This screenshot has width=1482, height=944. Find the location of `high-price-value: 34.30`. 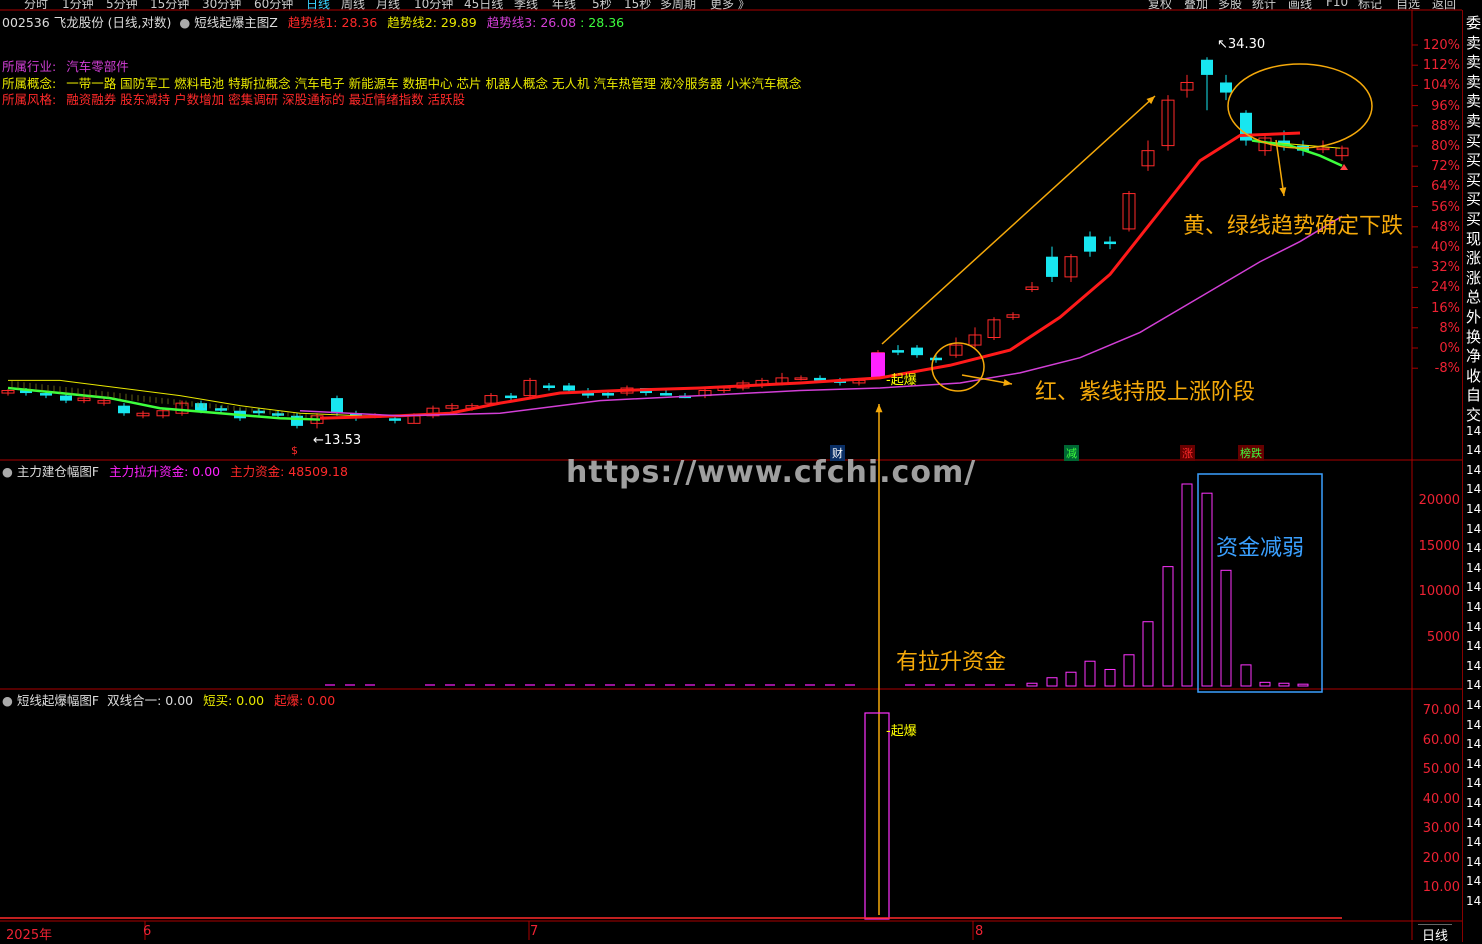

high-price-value: 34.30 is located at coordinates (1246, 44).